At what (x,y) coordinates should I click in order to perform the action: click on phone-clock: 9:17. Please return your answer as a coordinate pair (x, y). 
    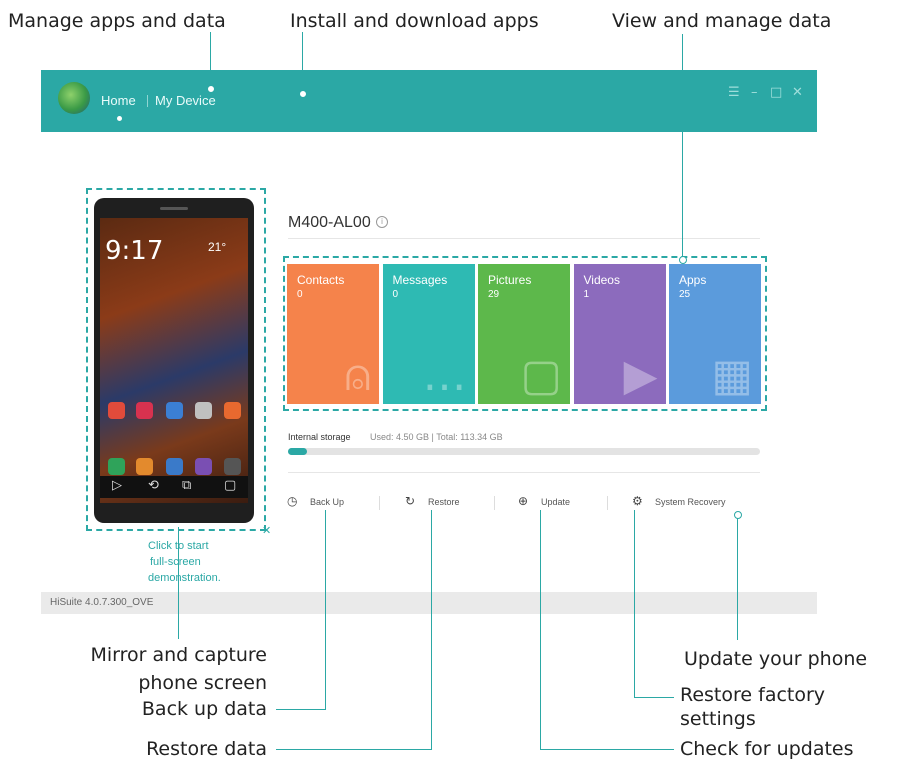
    Looking at the image, I should click on (134, 251).